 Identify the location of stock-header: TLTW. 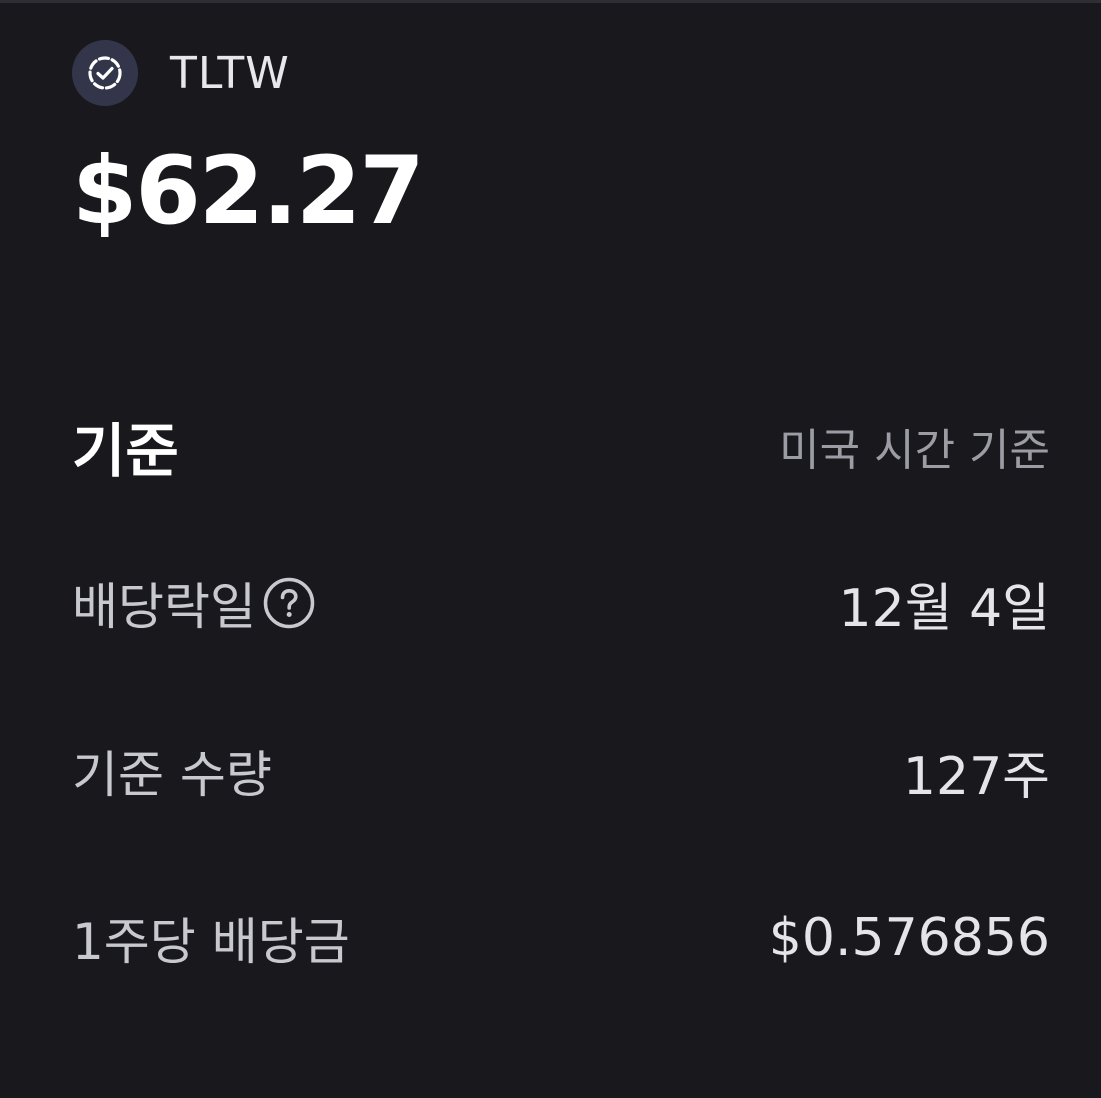
(181, 73).